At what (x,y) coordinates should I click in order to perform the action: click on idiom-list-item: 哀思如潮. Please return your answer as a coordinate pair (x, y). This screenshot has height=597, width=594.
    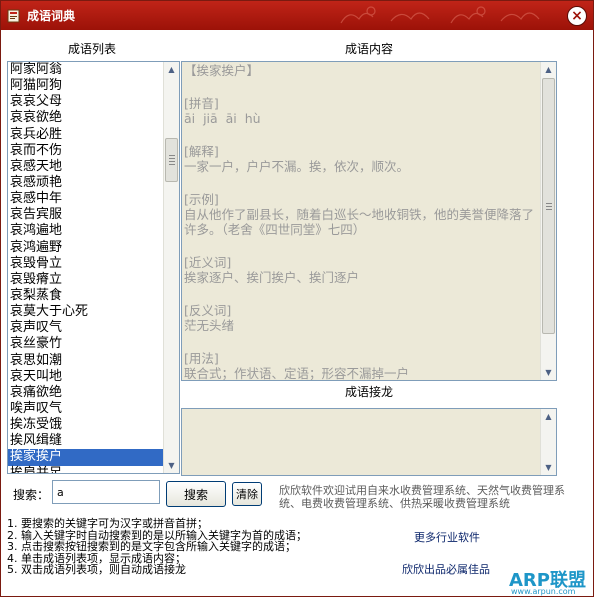
    Looking at the image, I should click on (86, 361).